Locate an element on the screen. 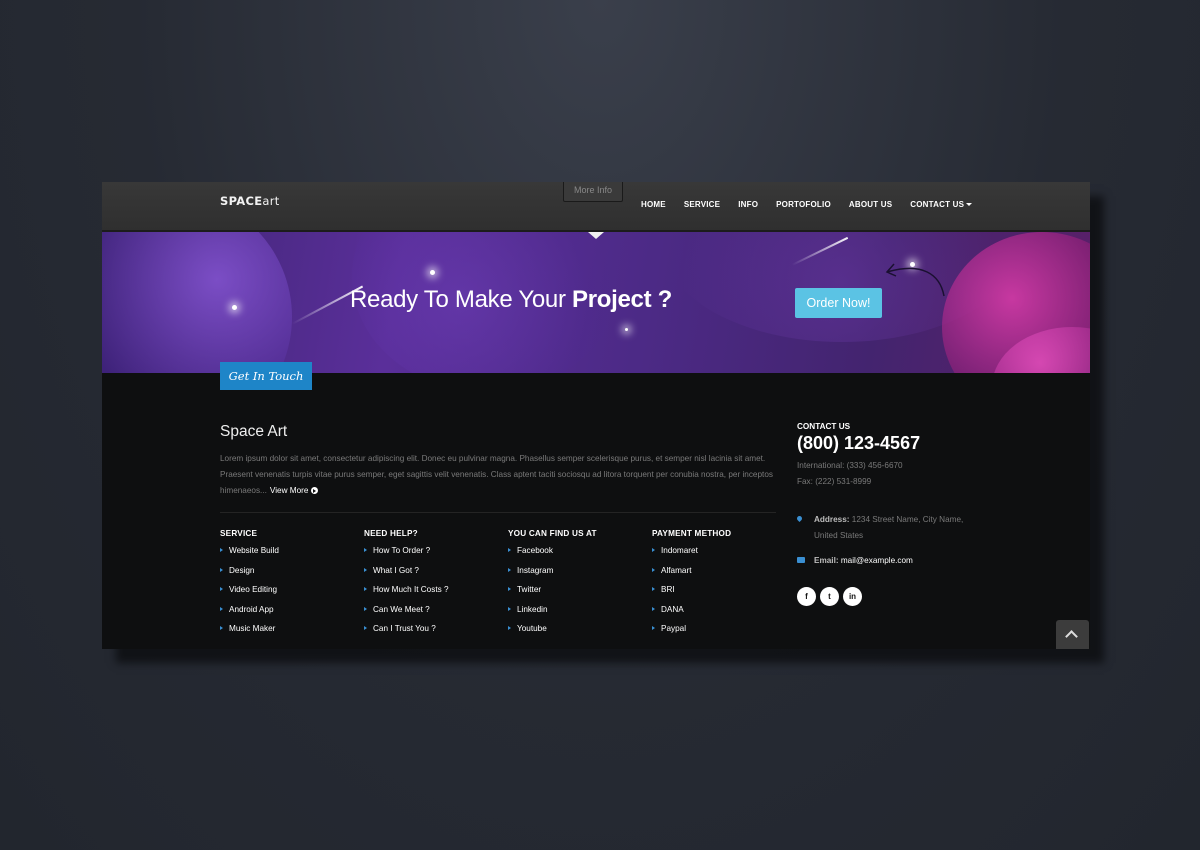 This screenshot has width=1200, height=850. list-item: Music Maker is located at coordinates (290, 634).